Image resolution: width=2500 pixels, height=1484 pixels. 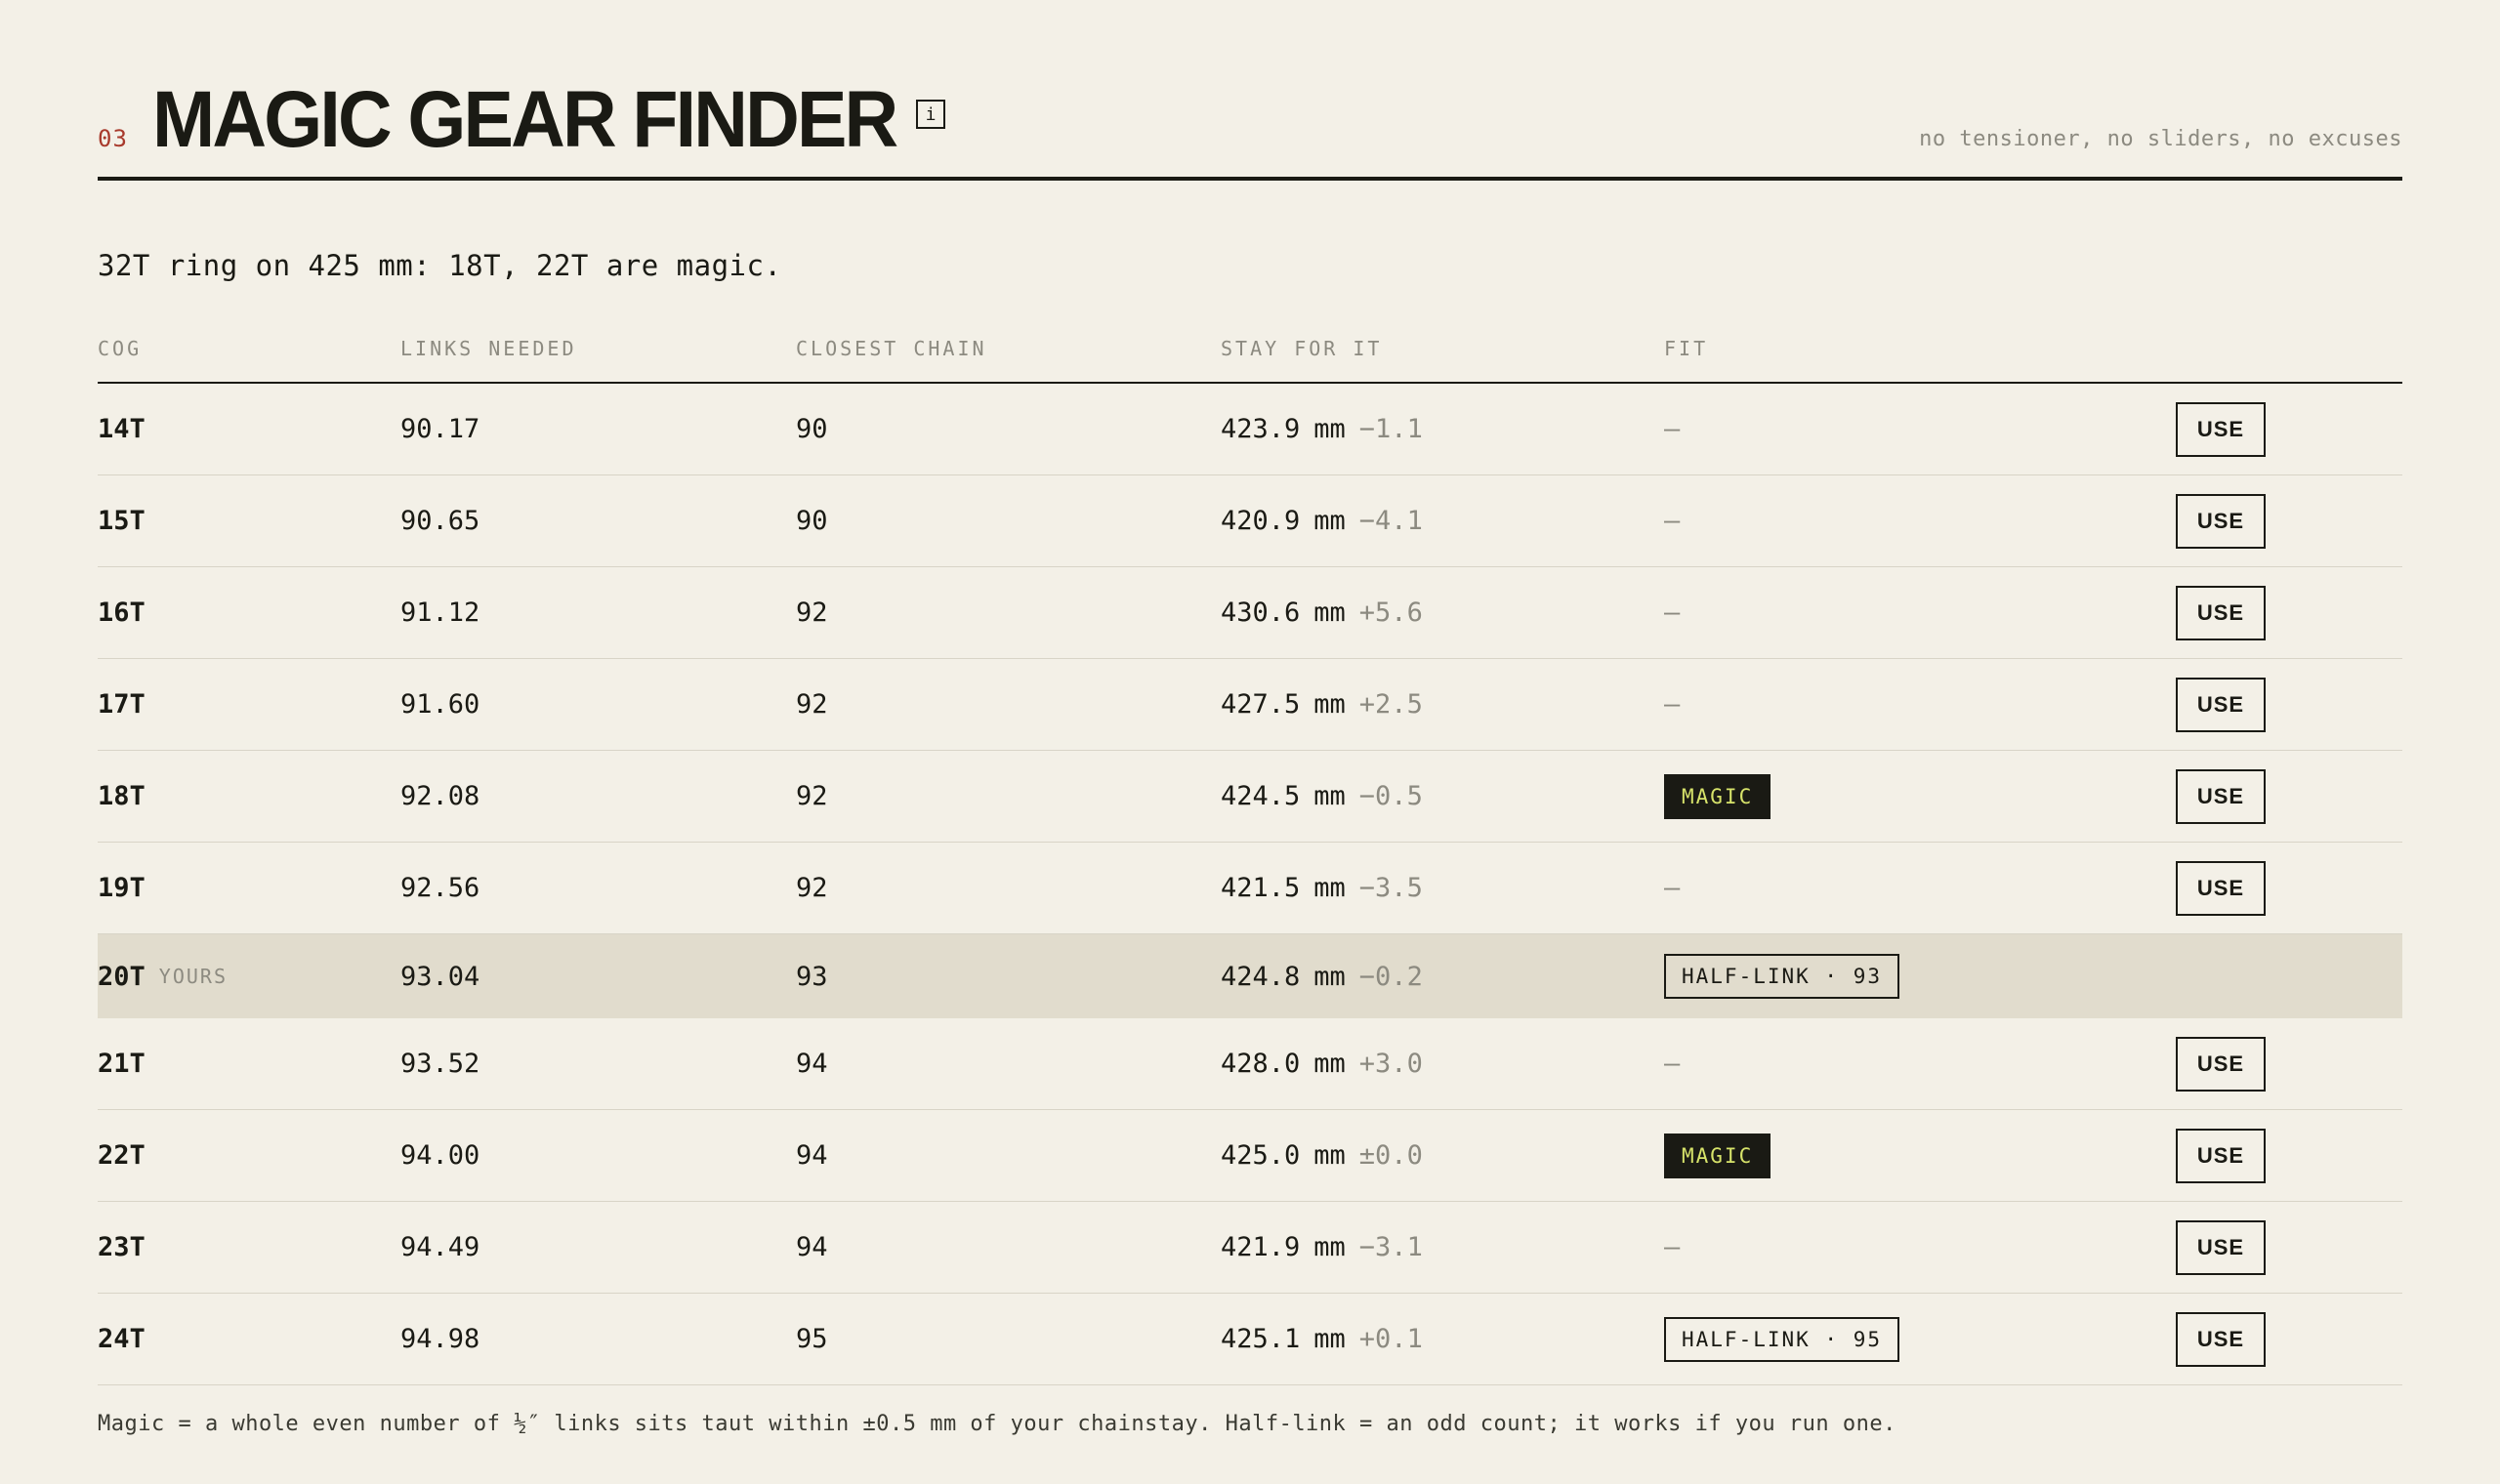 I want to click on stay-cell: 430.6 mm +5.6, so click(x=1322, y=612).